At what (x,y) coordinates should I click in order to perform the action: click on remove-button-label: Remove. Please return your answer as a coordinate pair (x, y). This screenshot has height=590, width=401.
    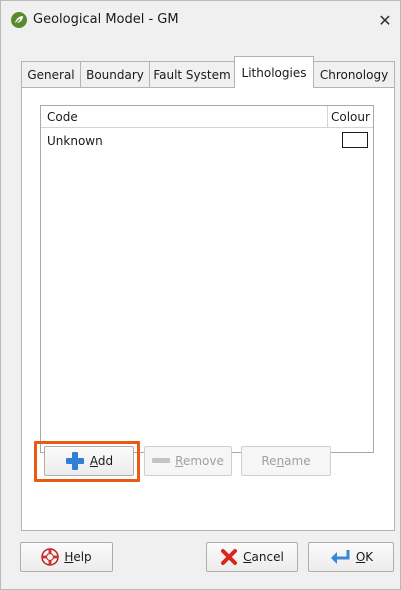
    Looking at the image, I should click on (199, 461).